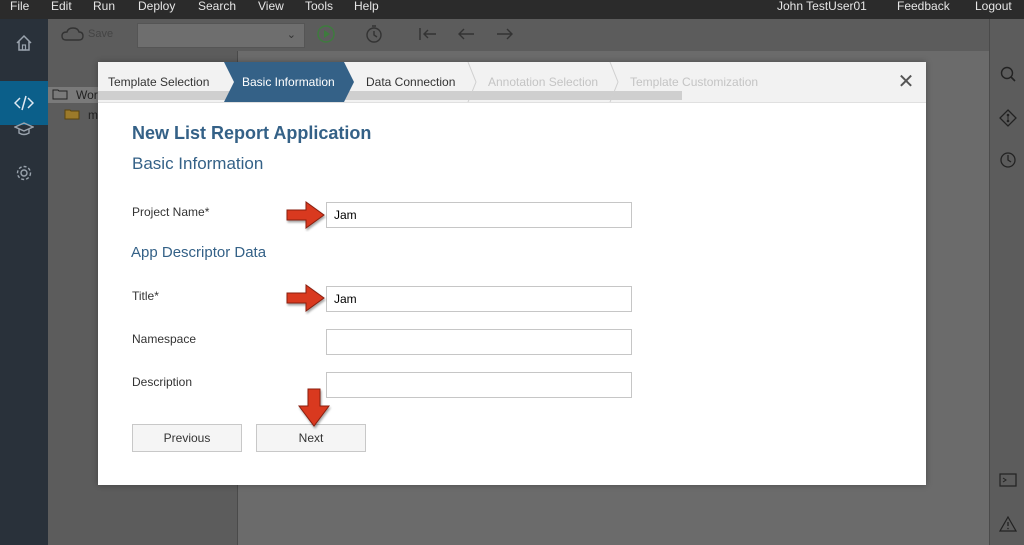  I want to click on run-icon, so click(326, 35).